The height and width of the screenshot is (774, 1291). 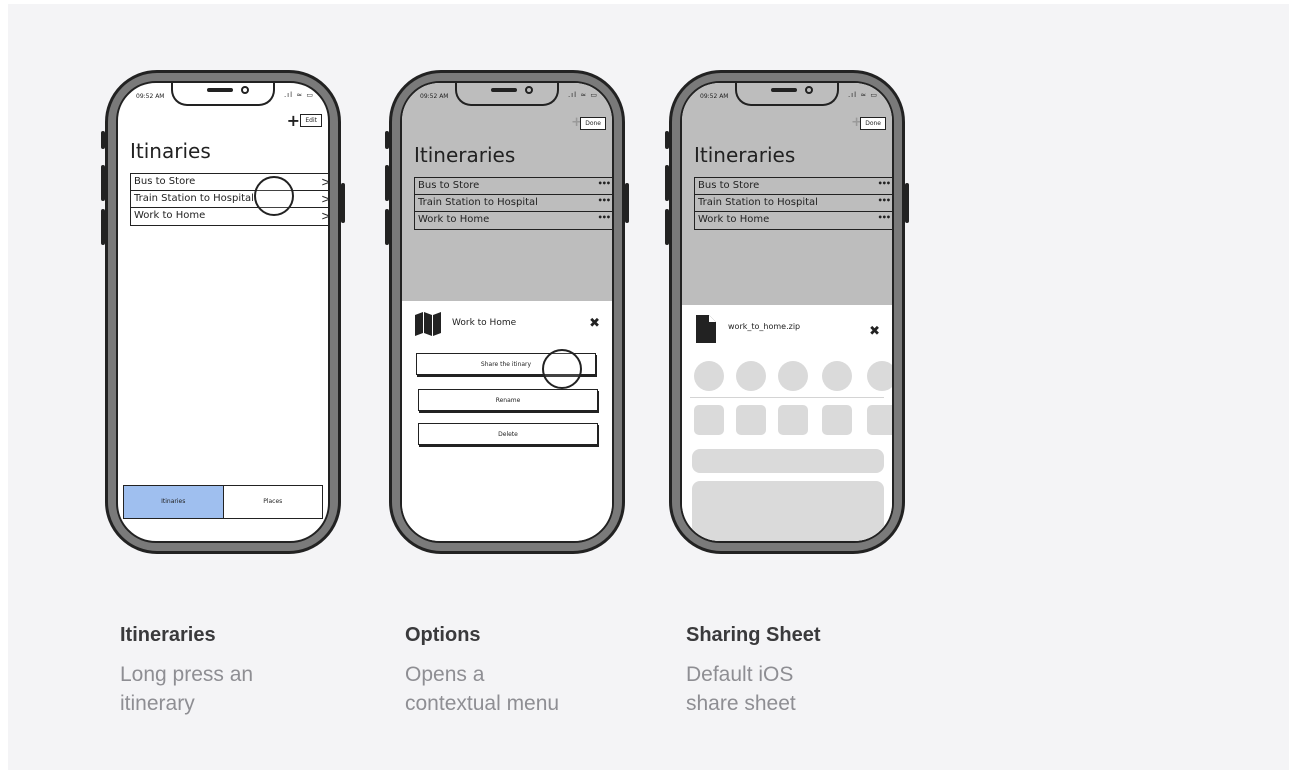 I want to click on share-sheet: work_to_home.zip ✖, so click(x=787, y=423).